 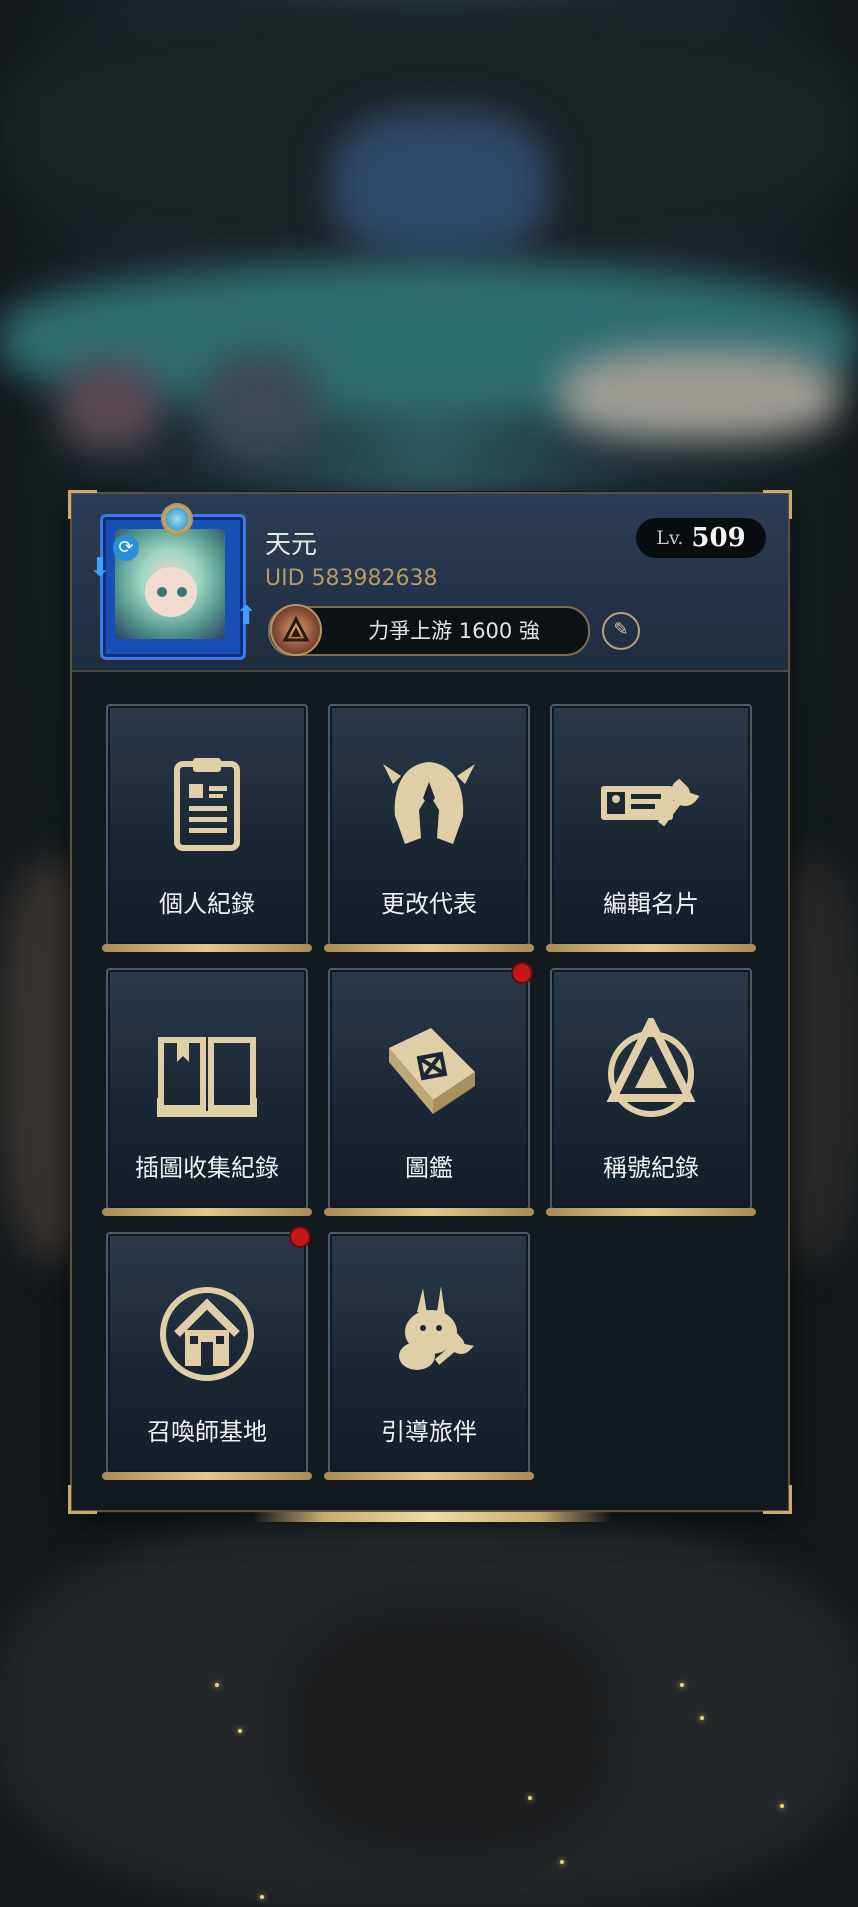 What do you see at coordinates (351, 578) in the screenshot?
I see `player-uid: UID 583982638` at bounding box center [351, 578].